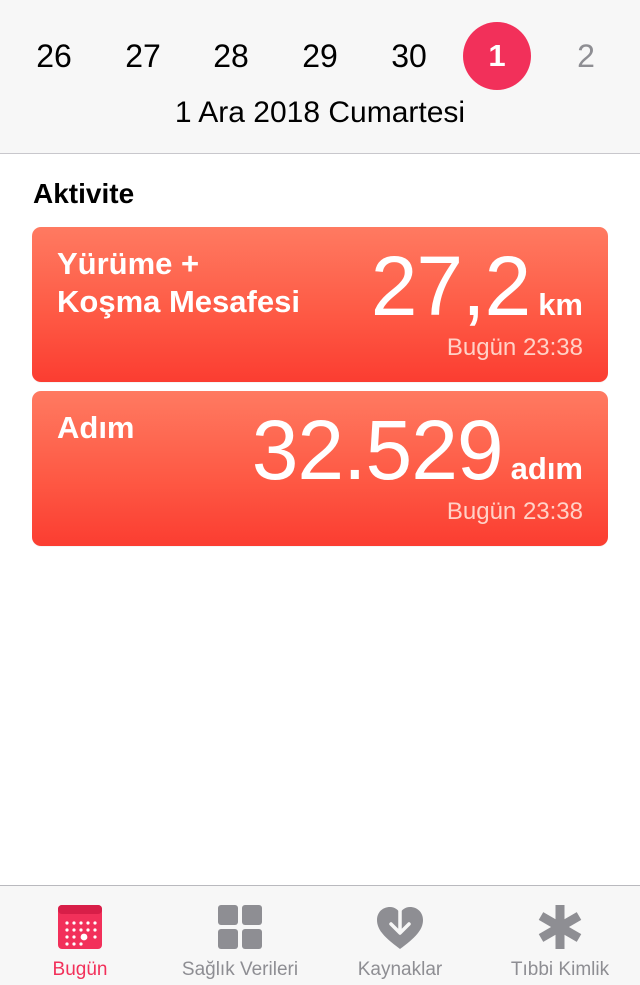 The width and height of the screenshot is (640, 985). Describe the element at coordinates (231, 56) in the screenshot. I see `day-28: 28` at that location.